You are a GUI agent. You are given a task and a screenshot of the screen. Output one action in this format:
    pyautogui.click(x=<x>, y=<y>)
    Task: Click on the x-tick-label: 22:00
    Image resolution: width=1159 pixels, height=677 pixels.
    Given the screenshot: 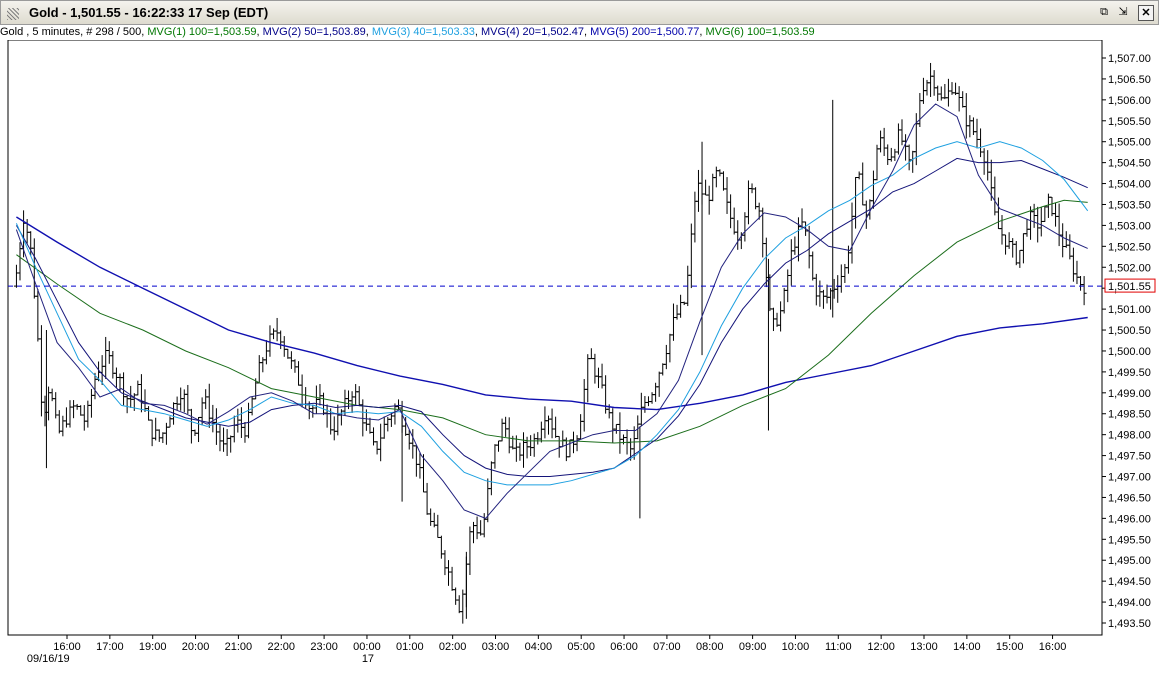 What is the action you would take?
    pyautogui.click(x=281, y=647)
    